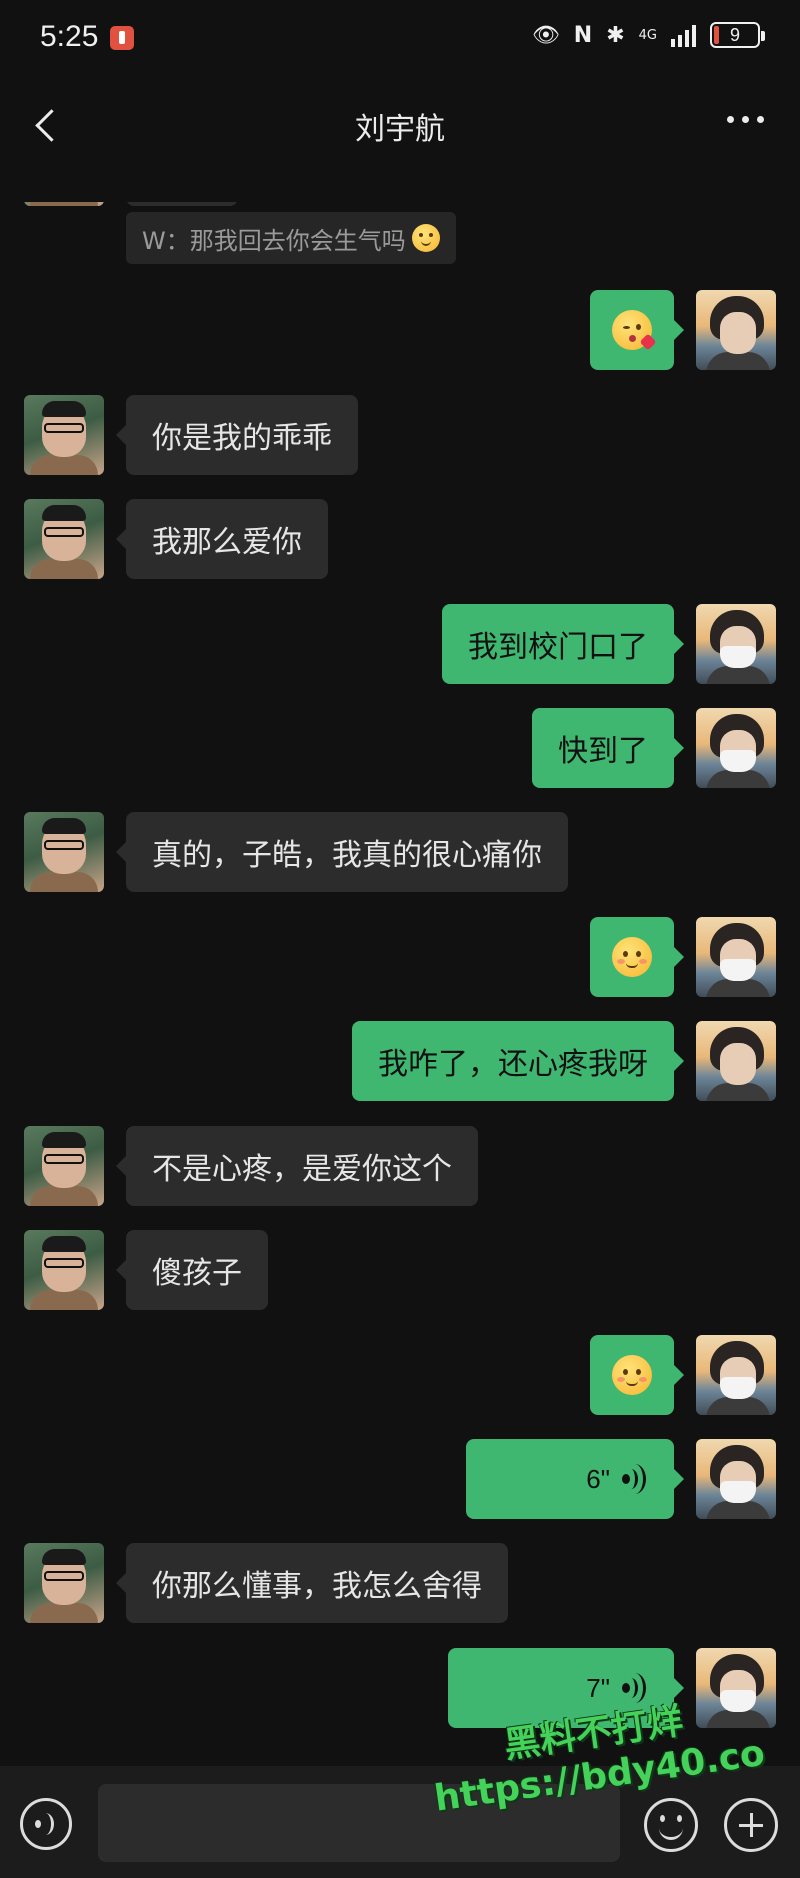  I want to click on message-other: 不是心疼，是爱你这个, so click(251, 1166).